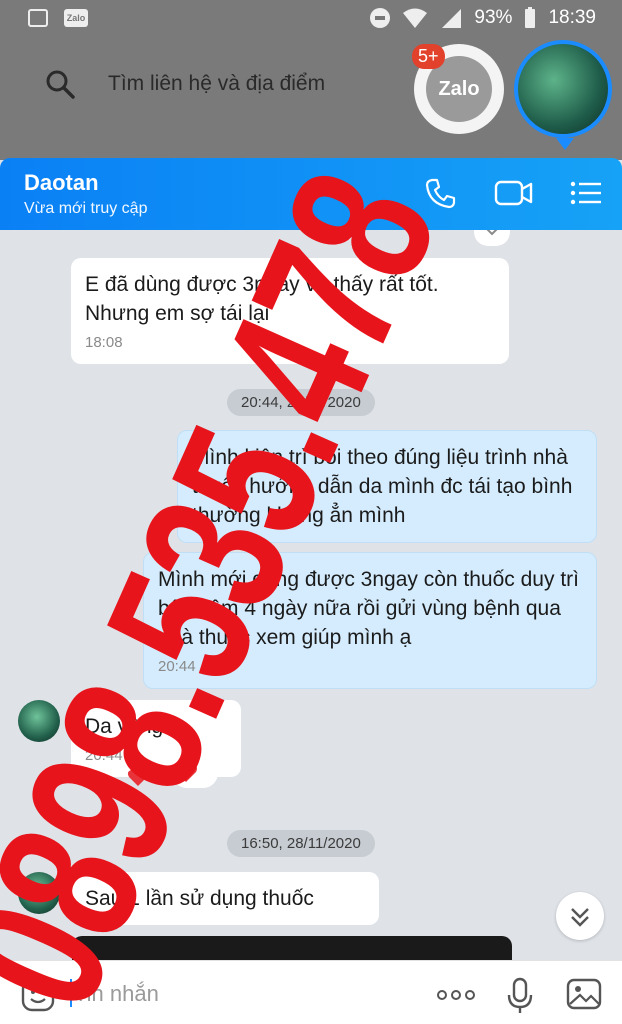 This screenshot has height=1024, width=622. What do you see at coordinates (520, 996) in the screenshot?
I see `microphone-icon` at bounding box center [520, 996].